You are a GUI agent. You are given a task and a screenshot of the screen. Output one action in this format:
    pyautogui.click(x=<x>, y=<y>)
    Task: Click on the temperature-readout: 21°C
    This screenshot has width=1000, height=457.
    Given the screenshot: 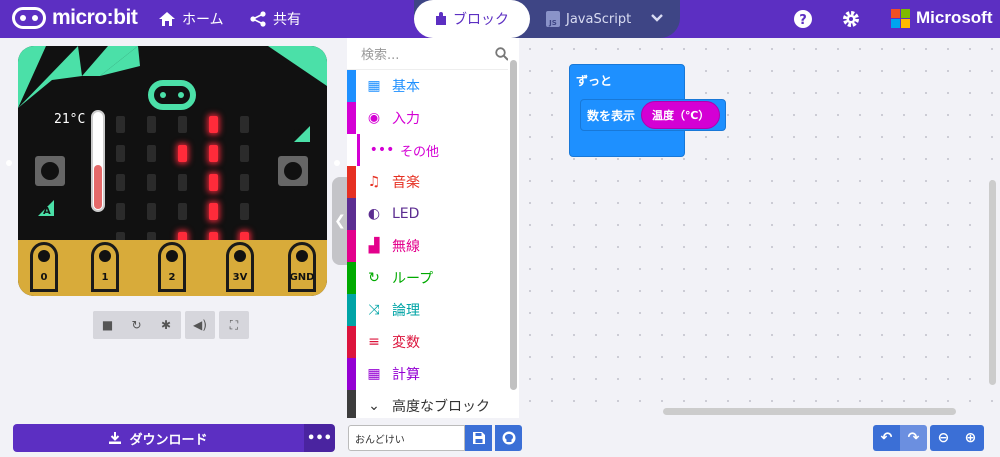 What is the action you would take?
    pyautogui.click(x=70, y=119)
    